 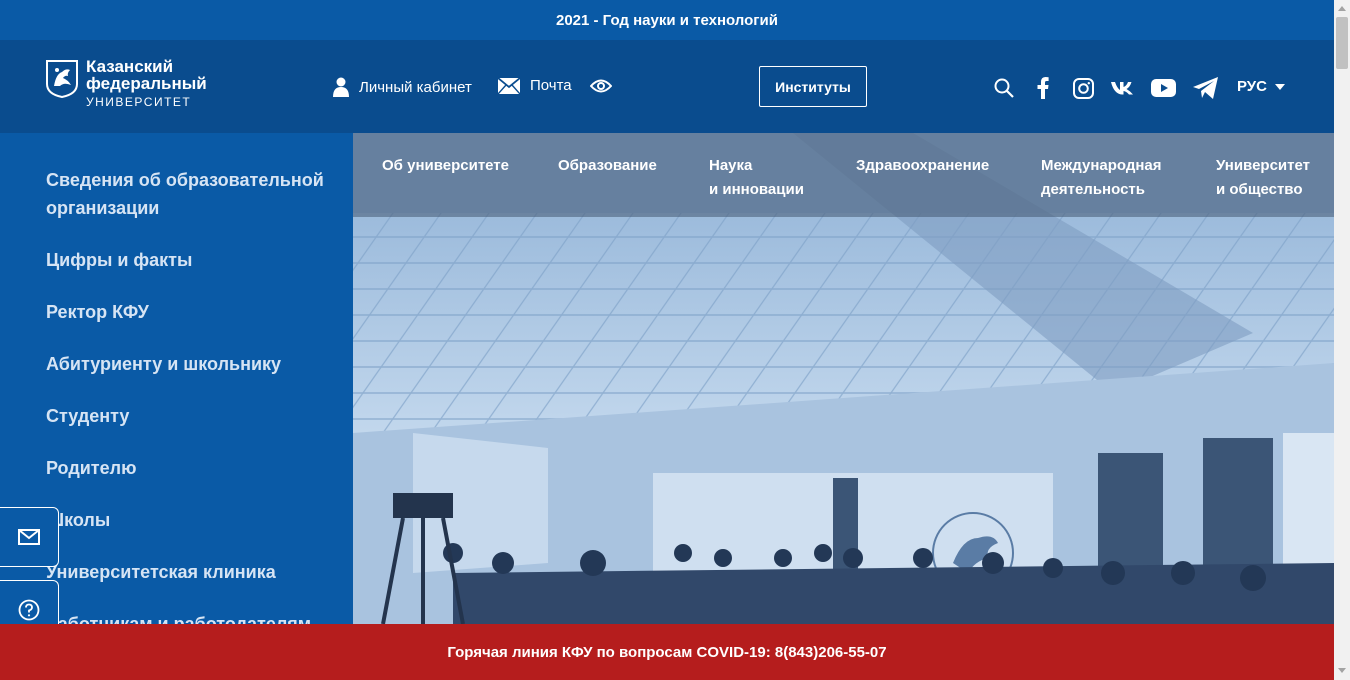 What do you see at coordinates (1263, 178) in the screenshot?
I see `nav-society: Университет и общество` at bounding box center [1263, 178].